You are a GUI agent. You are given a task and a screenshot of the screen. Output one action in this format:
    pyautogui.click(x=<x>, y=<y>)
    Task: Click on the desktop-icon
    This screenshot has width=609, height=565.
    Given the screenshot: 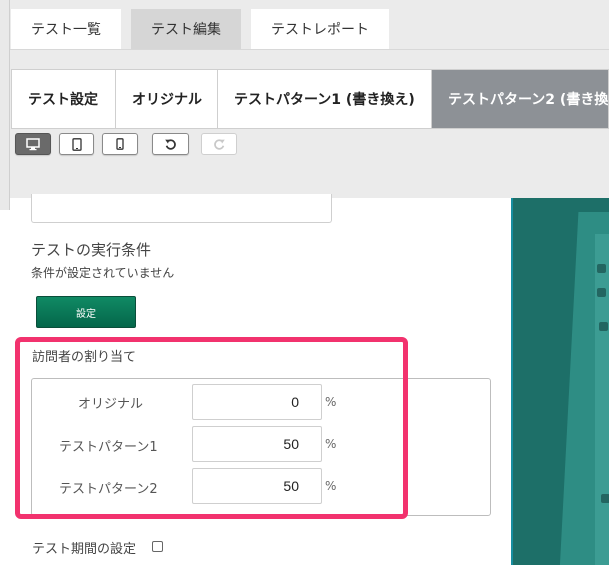 What is the action you would take?
    pyautogui.click(x=33, y=143)
    